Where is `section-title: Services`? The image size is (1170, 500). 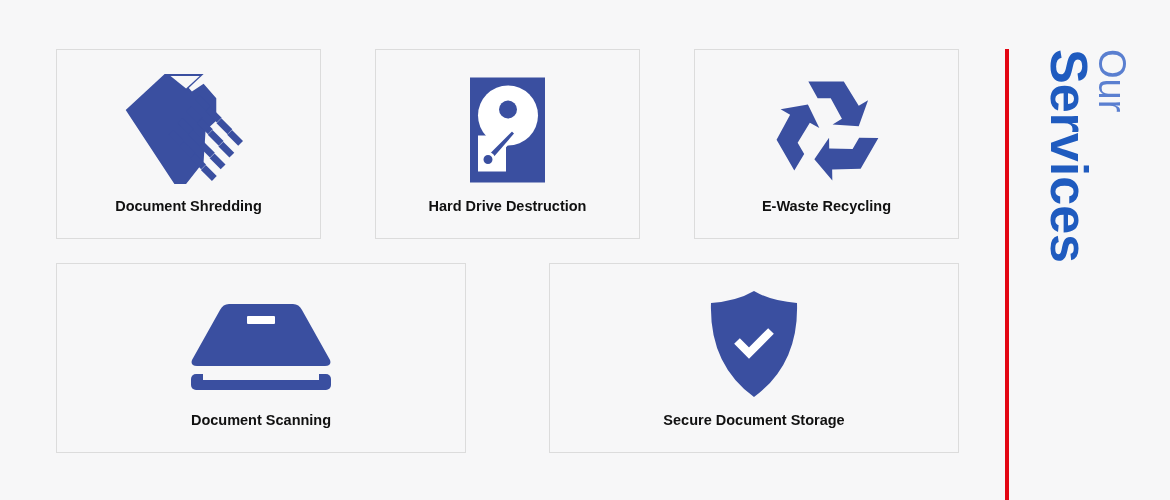
section-title: Services is located at coordinates (1069, 156).